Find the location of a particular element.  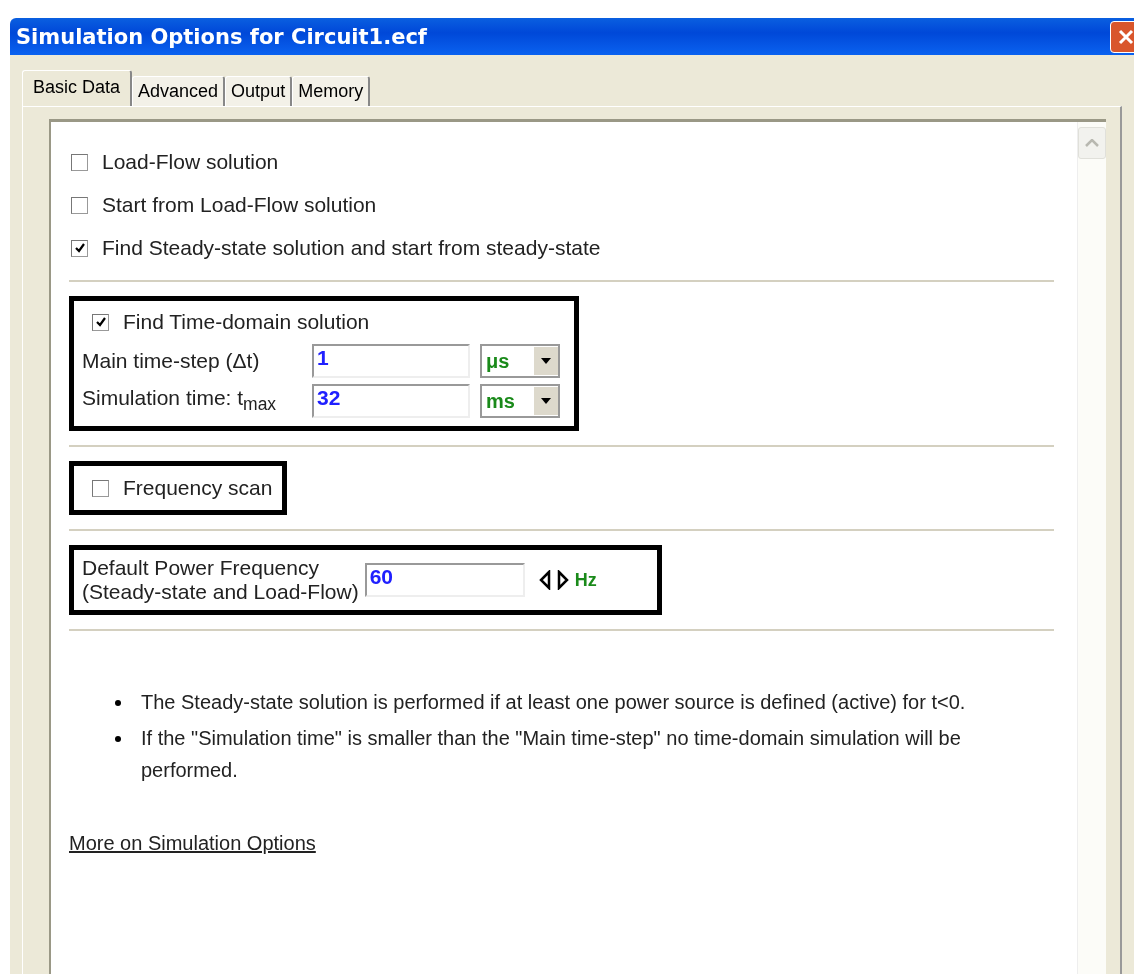

field-label: Simulation time: t$_{max}$ is located at coordinates (180, 401).